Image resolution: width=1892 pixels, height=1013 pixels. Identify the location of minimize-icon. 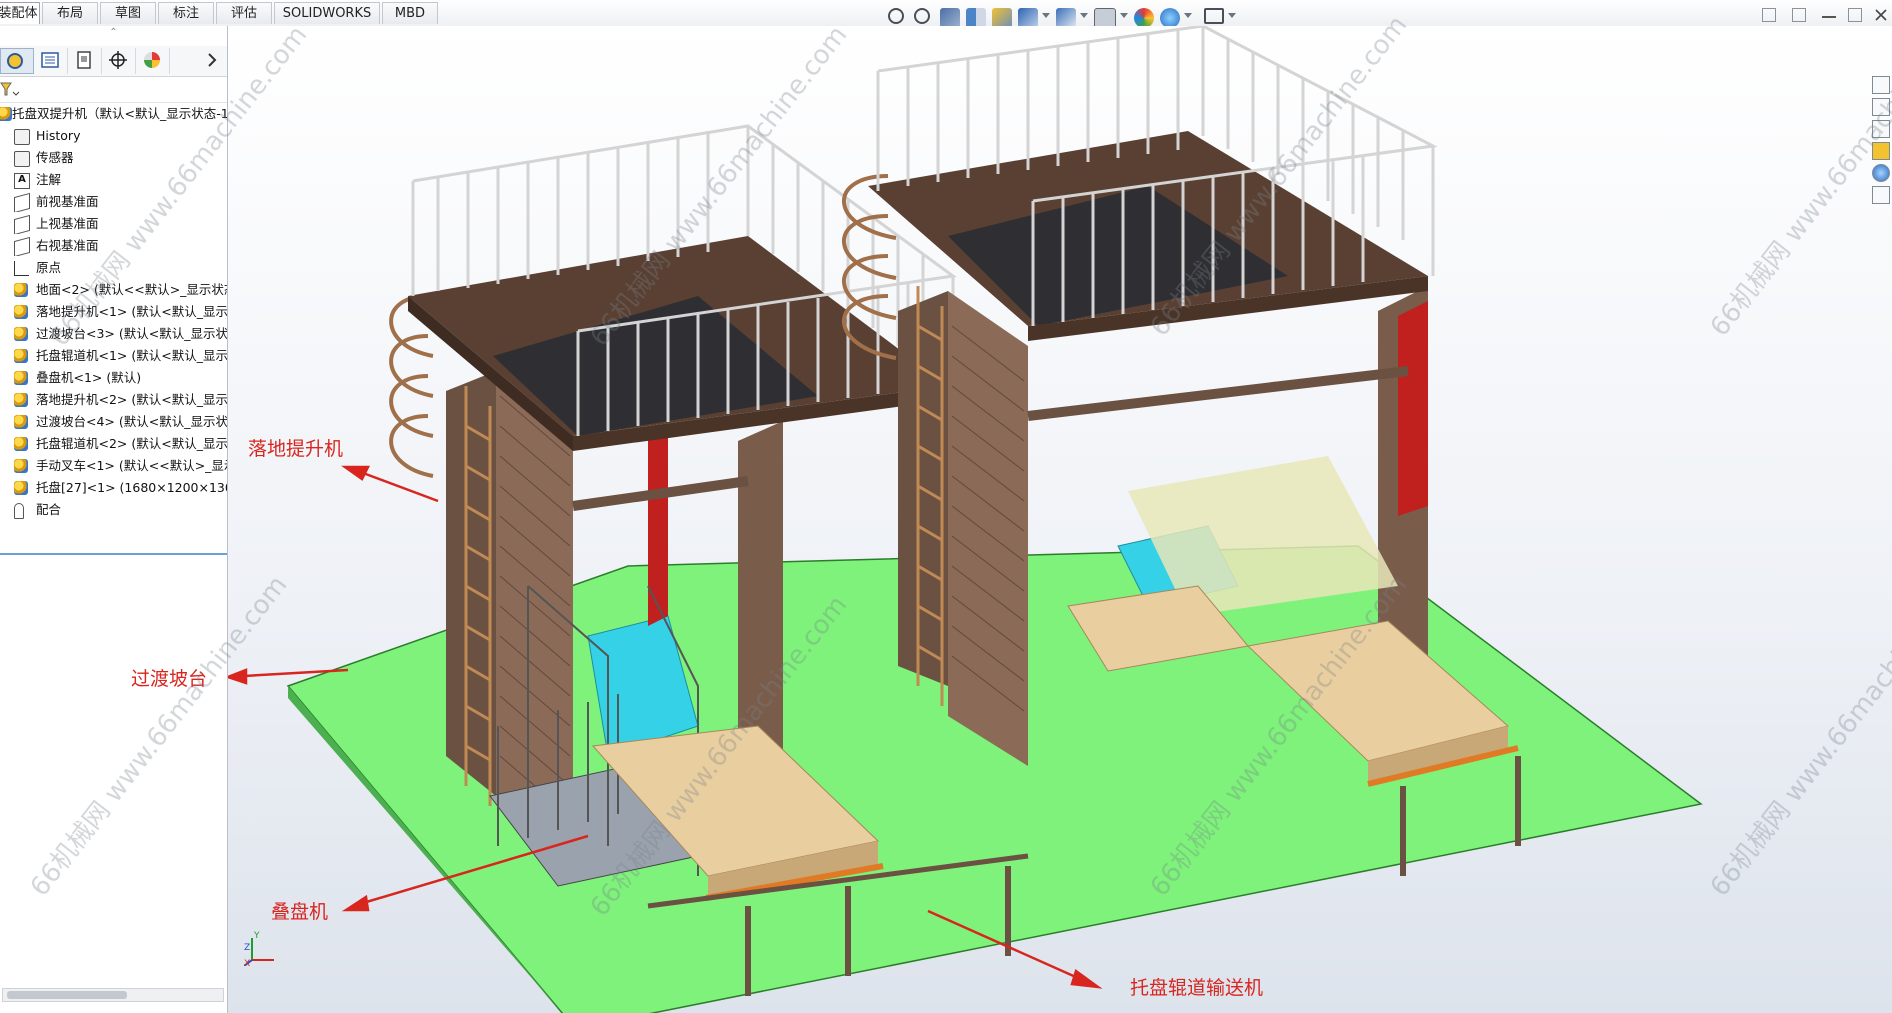
(1829, 13).